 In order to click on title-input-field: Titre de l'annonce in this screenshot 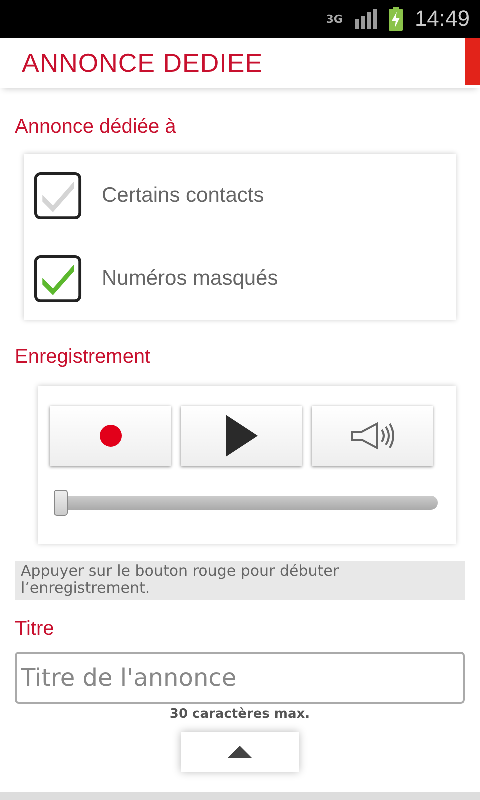, I will do `click(240, 678)`.